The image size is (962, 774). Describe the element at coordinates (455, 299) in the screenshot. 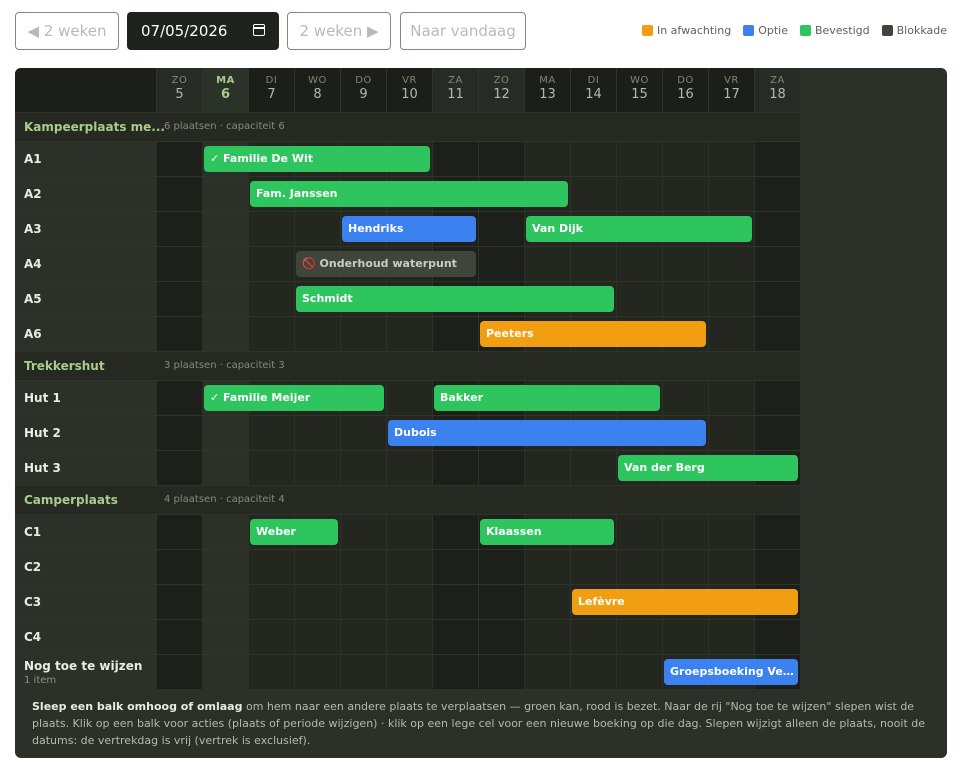

I see `booking-bar: Schmidt` at that location.